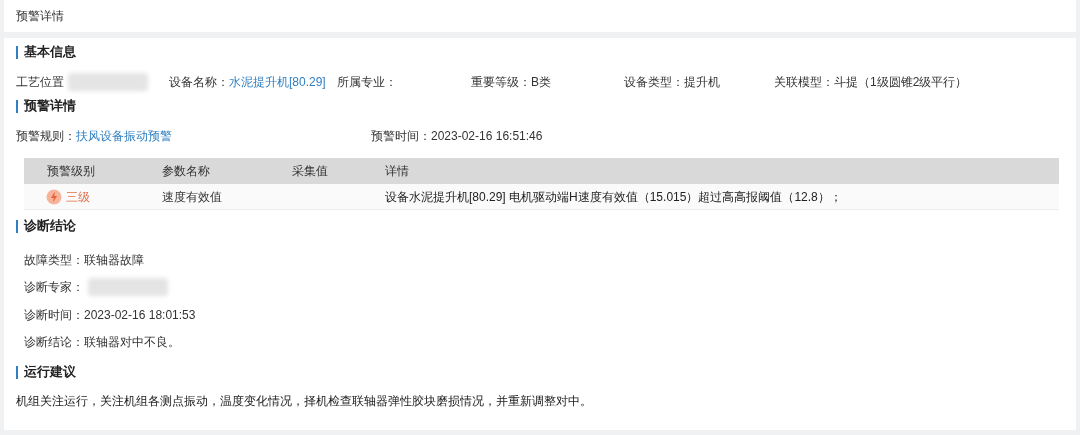 The width and height of the screenshot is (1080, 435). I want to click on field-value: 2023-02-16 18:01:53, so click(140, 315).